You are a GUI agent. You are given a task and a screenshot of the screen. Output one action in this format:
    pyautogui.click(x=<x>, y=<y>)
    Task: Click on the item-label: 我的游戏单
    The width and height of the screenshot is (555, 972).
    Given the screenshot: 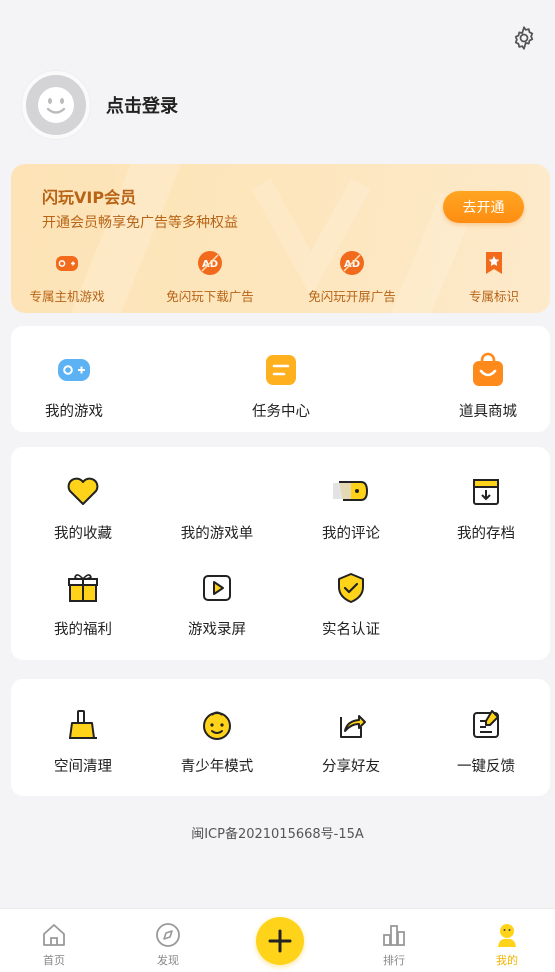 What is the action you would take?
    pyautogui.click(x=217, y=534)
    